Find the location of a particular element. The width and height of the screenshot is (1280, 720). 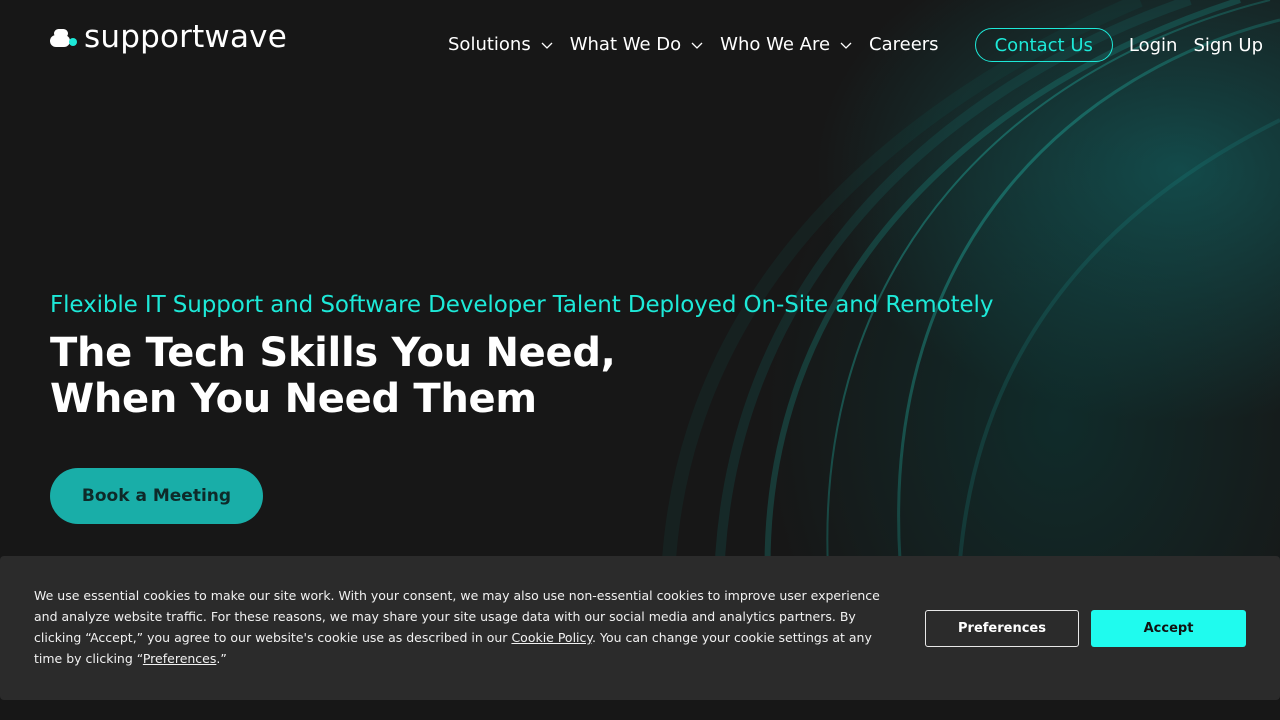

nav-item-label: Careers is located at coordinates (904, 44).